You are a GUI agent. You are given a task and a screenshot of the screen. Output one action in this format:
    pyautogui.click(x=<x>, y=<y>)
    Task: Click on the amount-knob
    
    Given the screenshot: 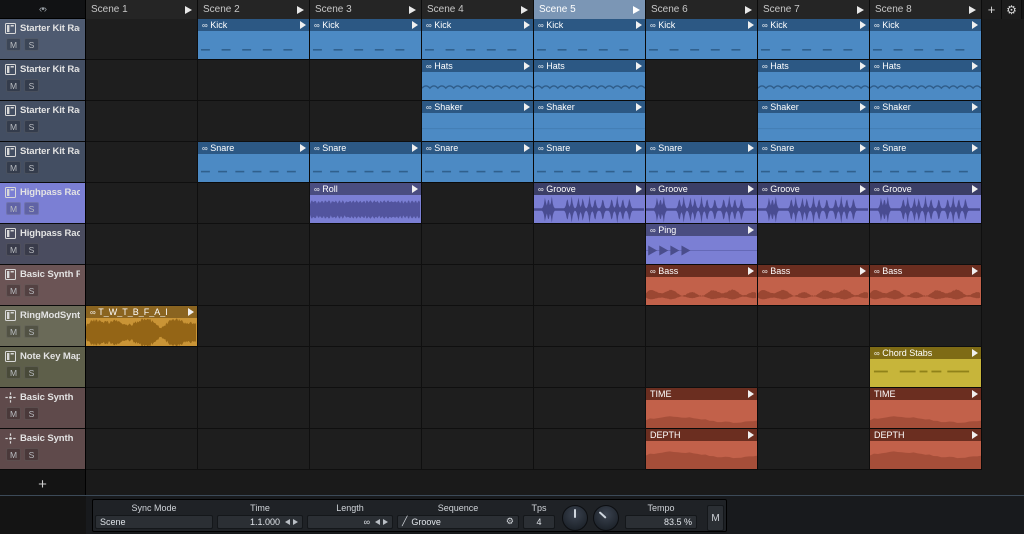 What is the action you would take?
    pyautogui.click(x=606, y=518)
    